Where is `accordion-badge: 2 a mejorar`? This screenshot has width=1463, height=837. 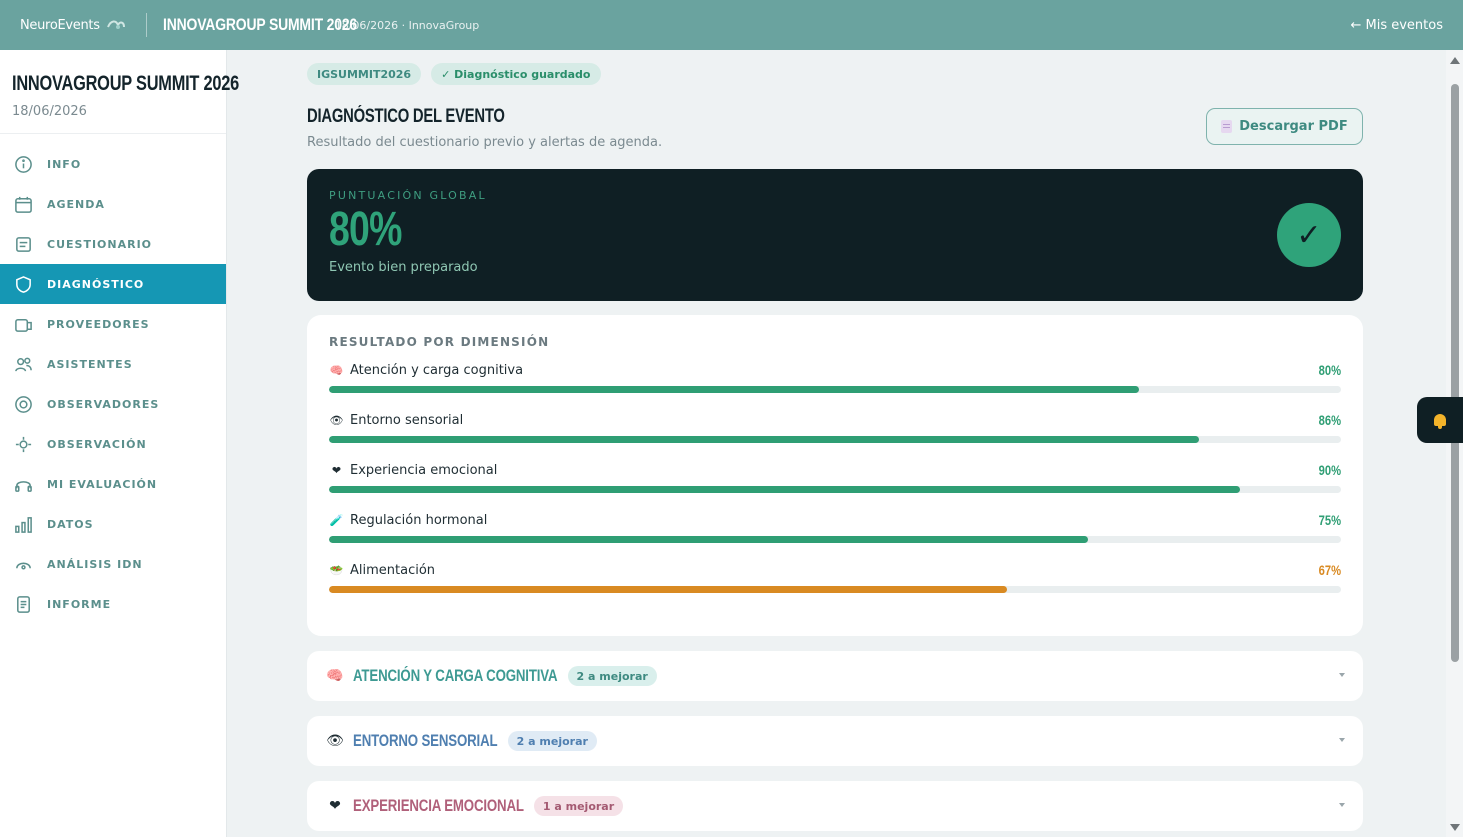 accordion-badge: 2 a mejorar is located at coordinates (552, 741).